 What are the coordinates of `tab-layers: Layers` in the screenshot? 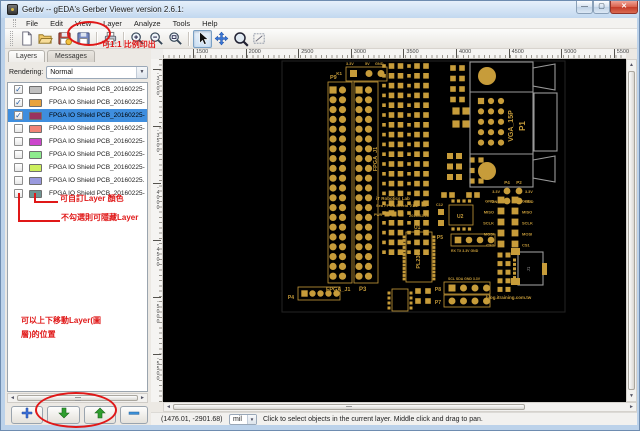 It's located at (27, 56).